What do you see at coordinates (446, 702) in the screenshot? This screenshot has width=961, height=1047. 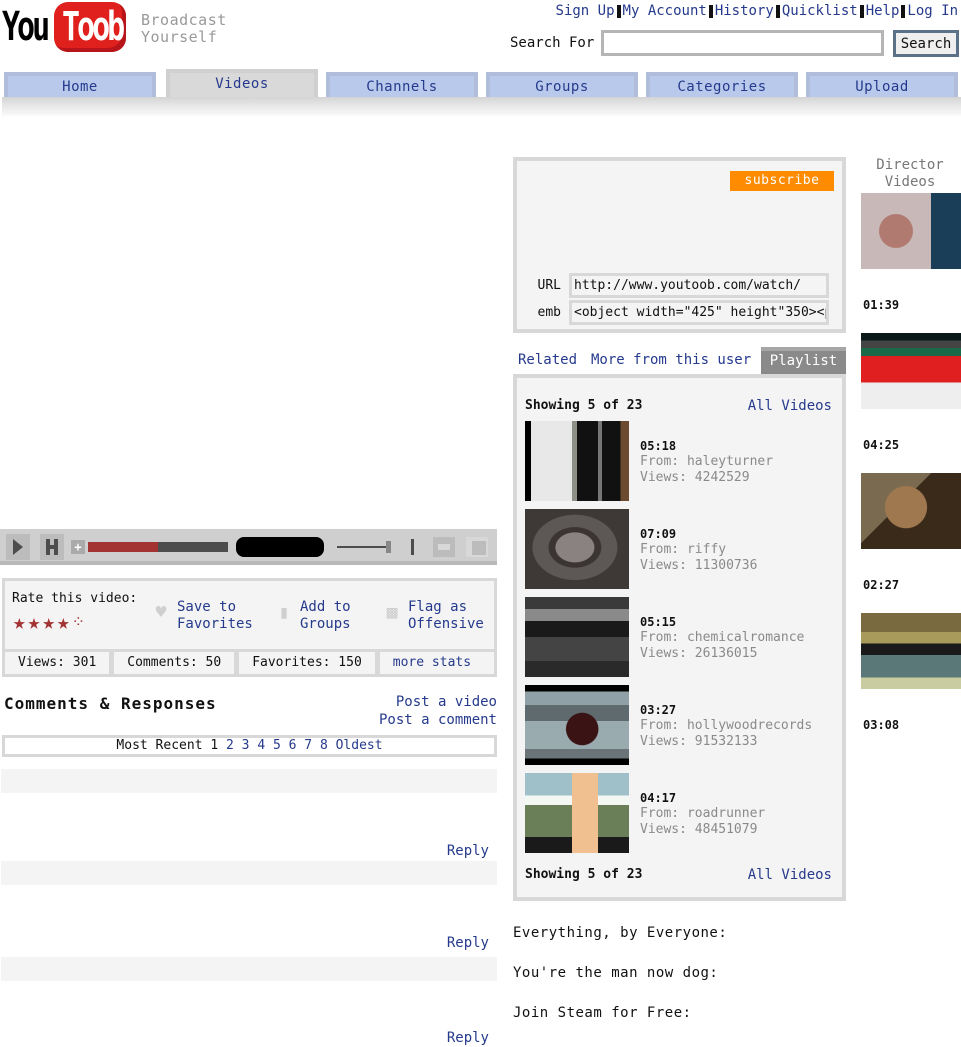 I see `post-video-link: Post a video` at bounding box center [446, 702].